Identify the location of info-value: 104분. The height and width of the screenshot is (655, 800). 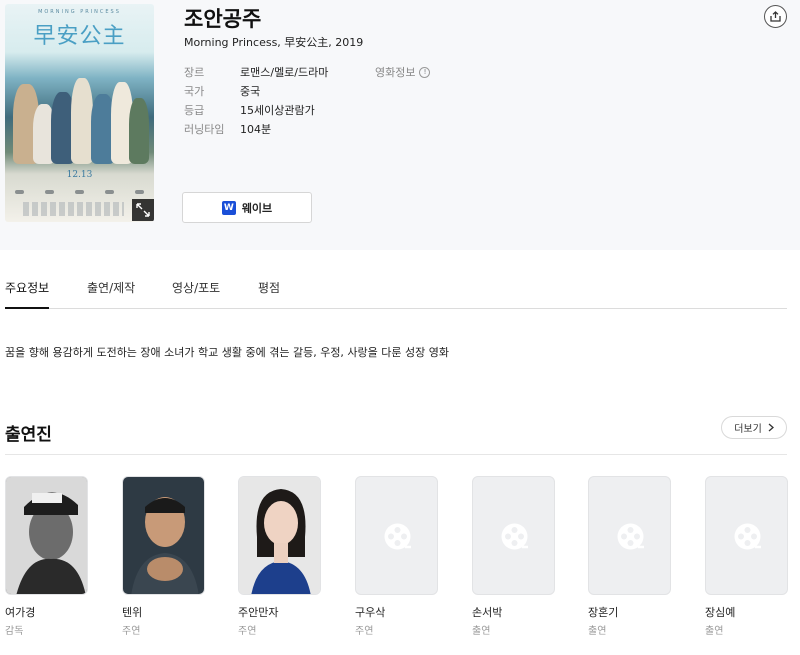
(256, 129).